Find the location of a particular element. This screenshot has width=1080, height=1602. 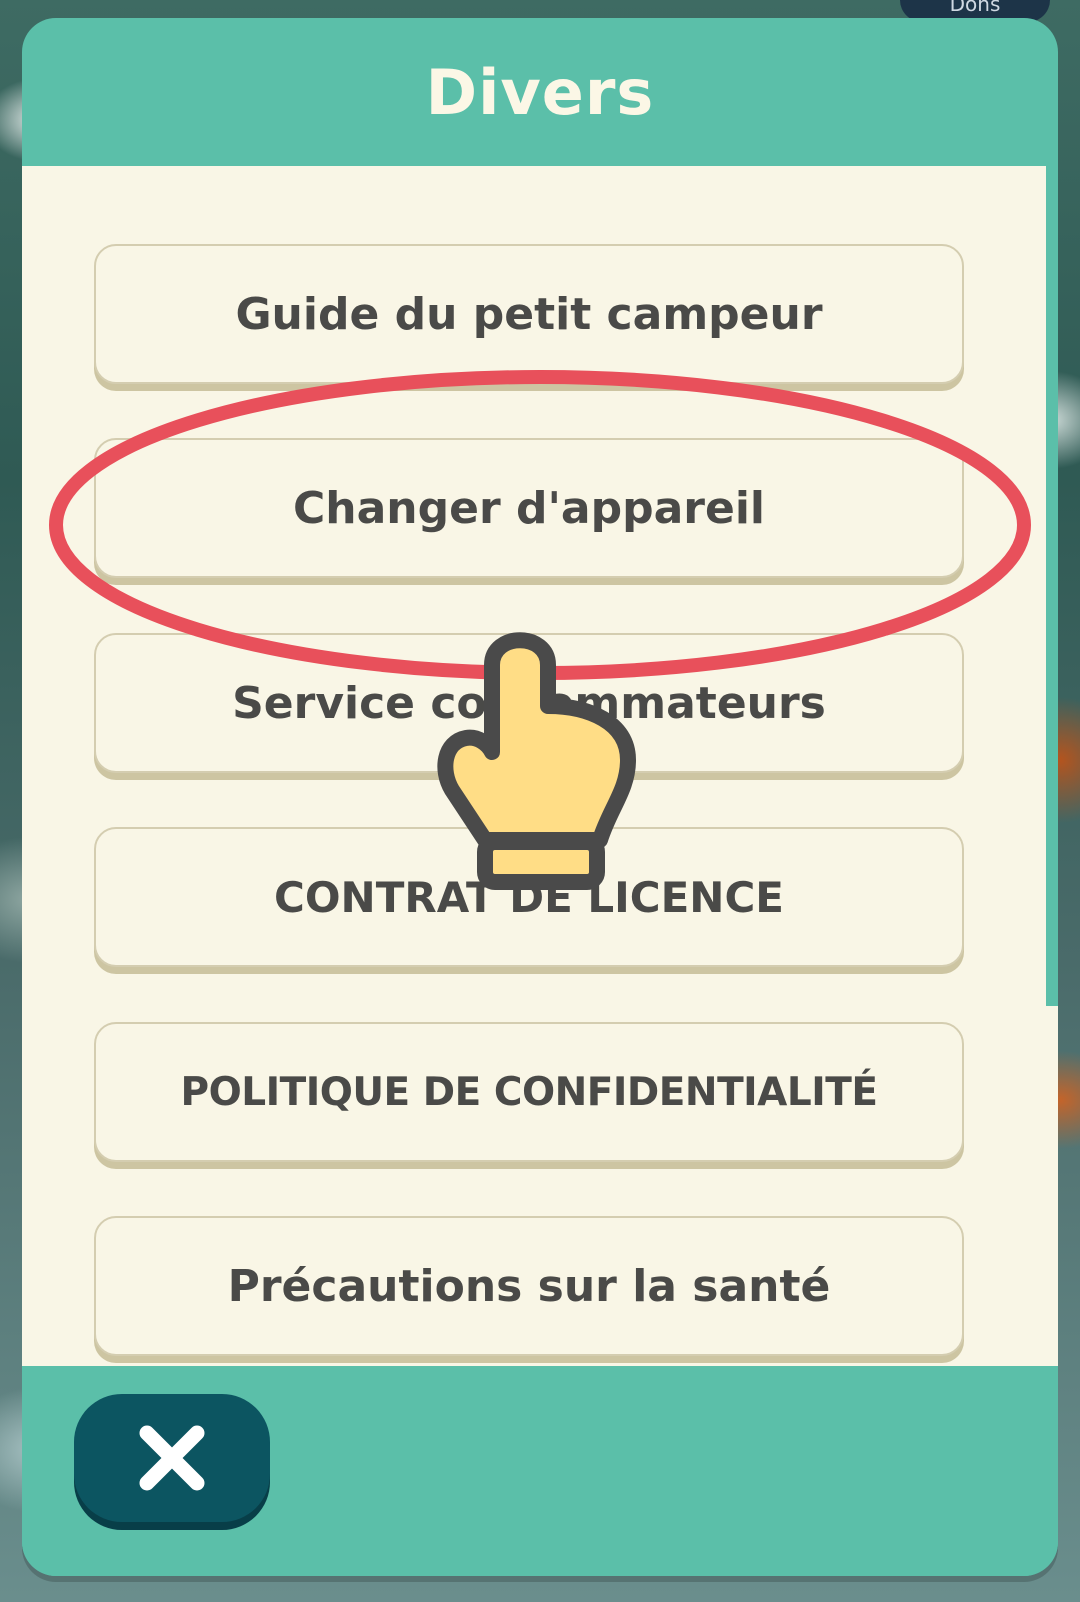

dialog-header: Divers is located at coordinates (540, 92).